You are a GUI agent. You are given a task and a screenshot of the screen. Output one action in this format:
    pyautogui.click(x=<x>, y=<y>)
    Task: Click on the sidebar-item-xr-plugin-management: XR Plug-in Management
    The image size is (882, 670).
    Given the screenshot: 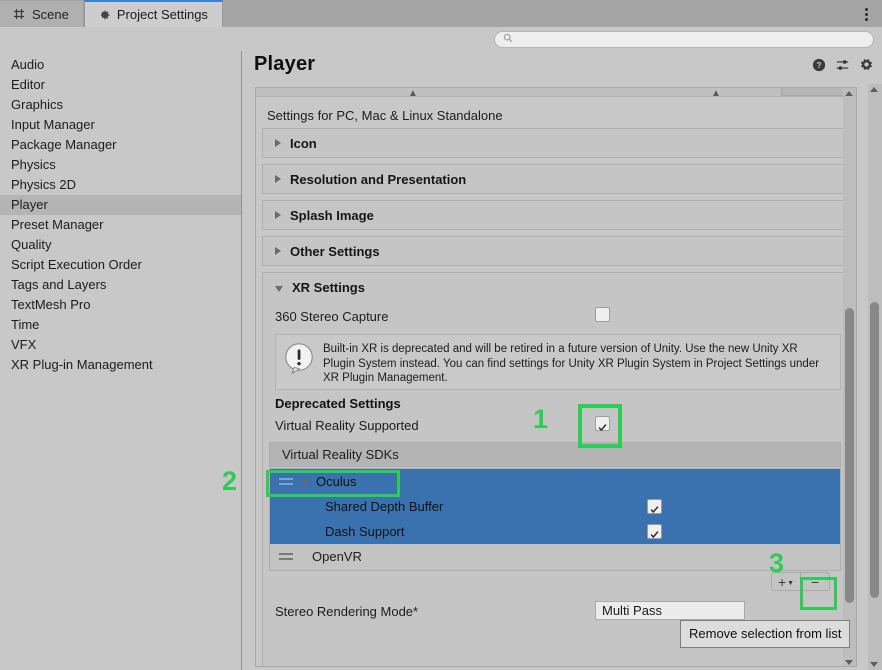 What is the action you would take?
    pyautogui.click(x=120, y=365)
    